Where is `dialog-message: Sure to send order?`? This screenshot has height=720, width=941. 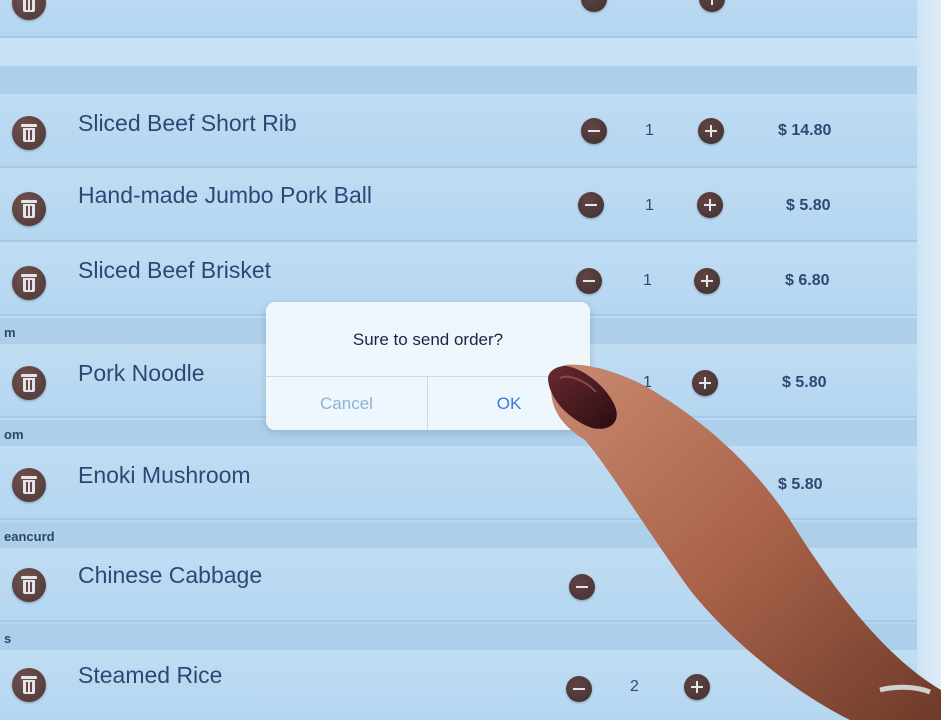 dialog-message: Sure to send order? is located at coordinates (428, 339).